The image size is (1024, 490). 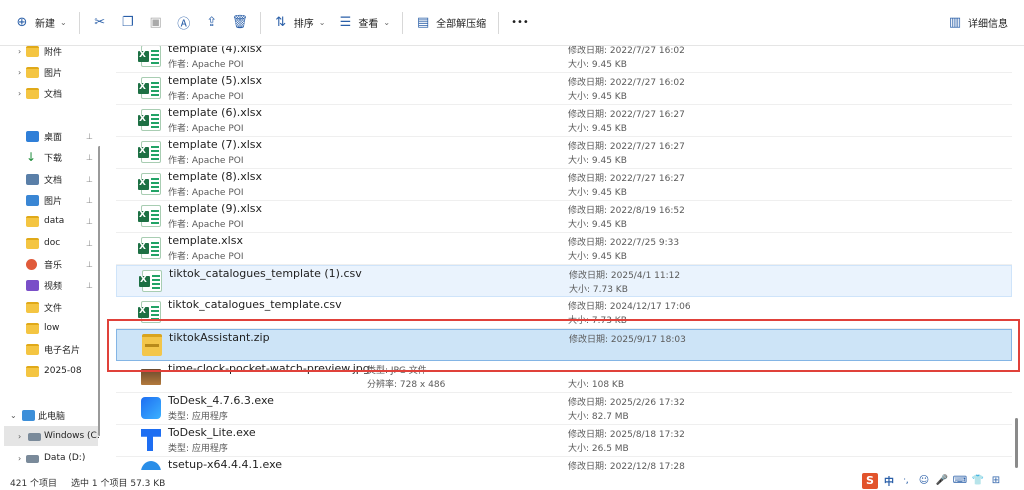 I want to click on sidebar-item-doc: doc ⊥, so click(x=49, y=243).